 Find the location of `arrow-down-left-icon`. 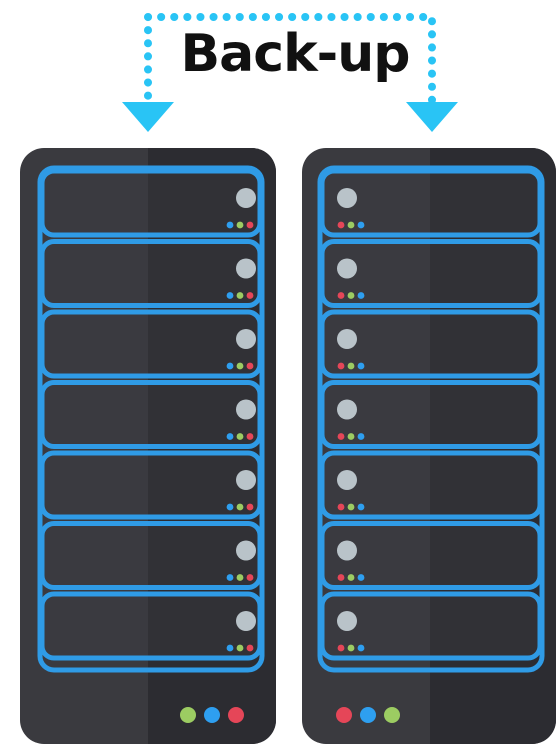

arrow-down-left-icon is located at coordinates (148, 117).